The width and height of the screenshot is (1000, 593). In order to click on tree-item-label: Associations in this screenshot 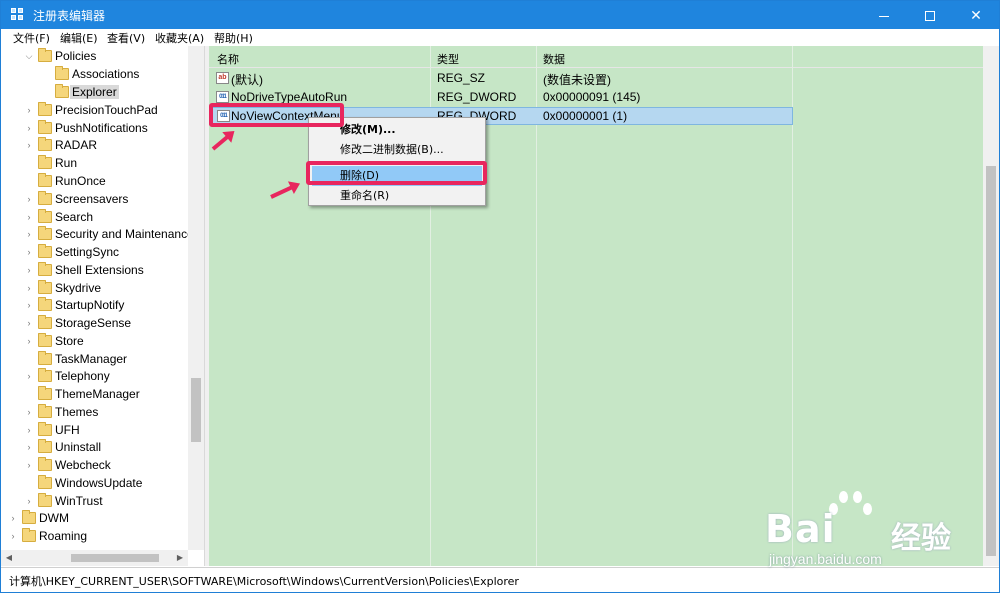, I will do `click(106, 74)`.